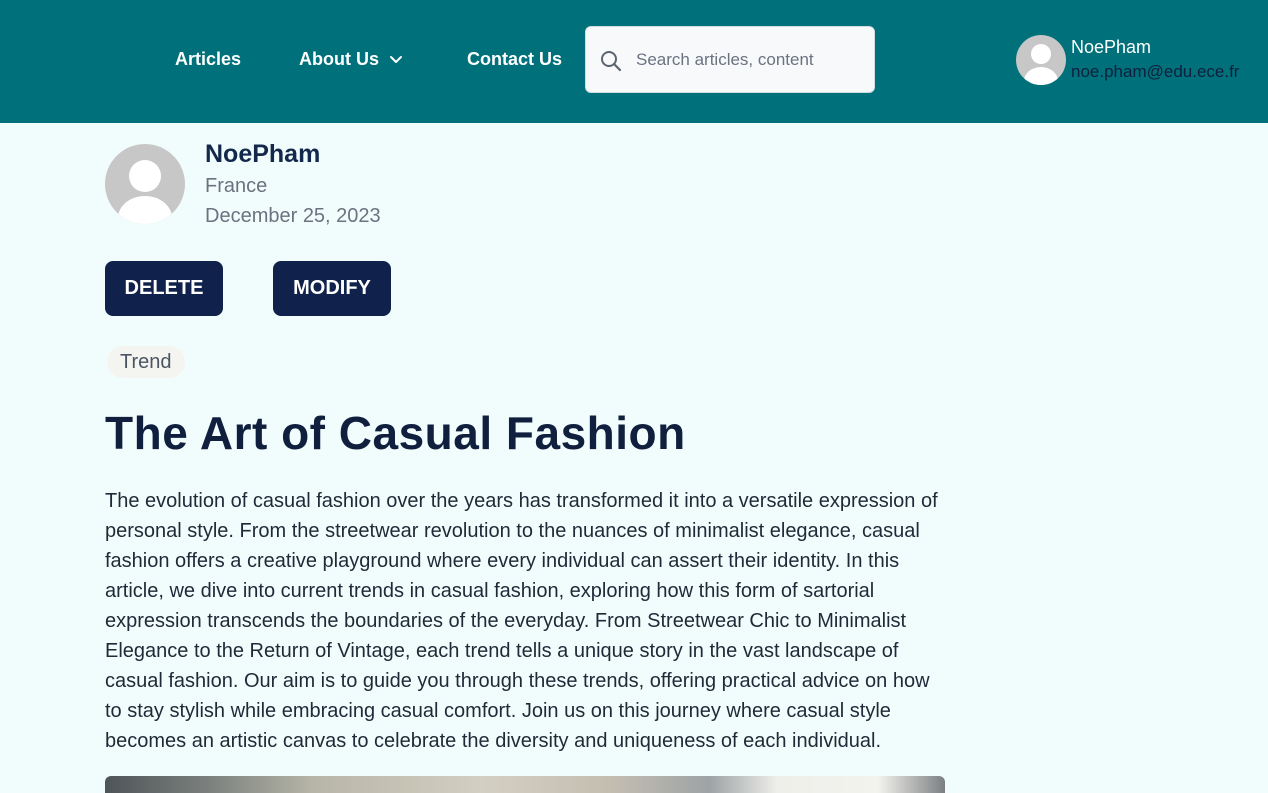 This screenshot has height=793, width=1268. I want to click on publish-date: December 25, 2023, so click(293, 216).